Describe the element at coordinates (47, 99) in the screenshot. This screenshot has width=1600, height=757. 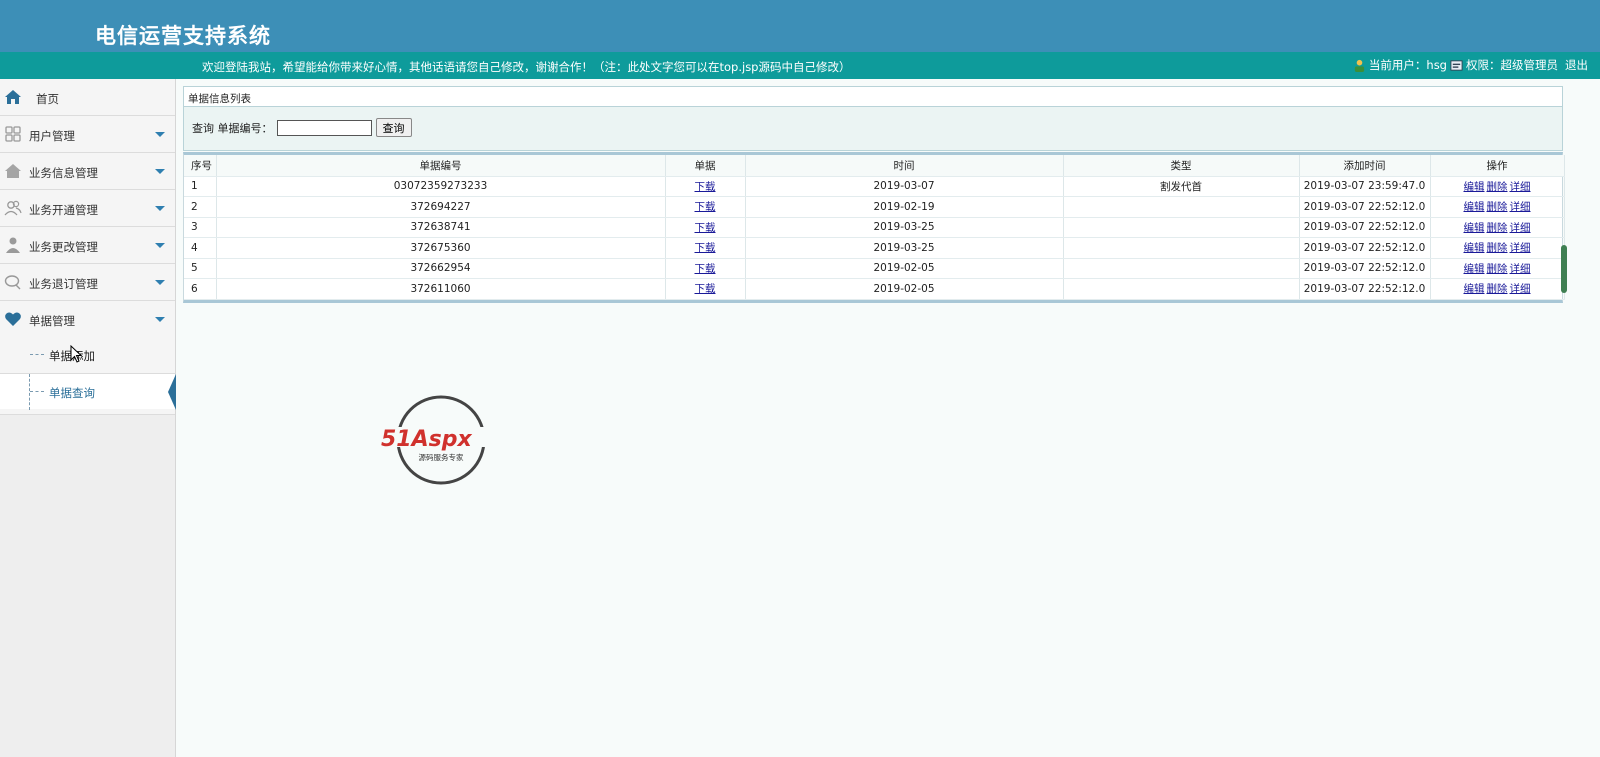
I see `sidebar-item-label: 首页` at that location.